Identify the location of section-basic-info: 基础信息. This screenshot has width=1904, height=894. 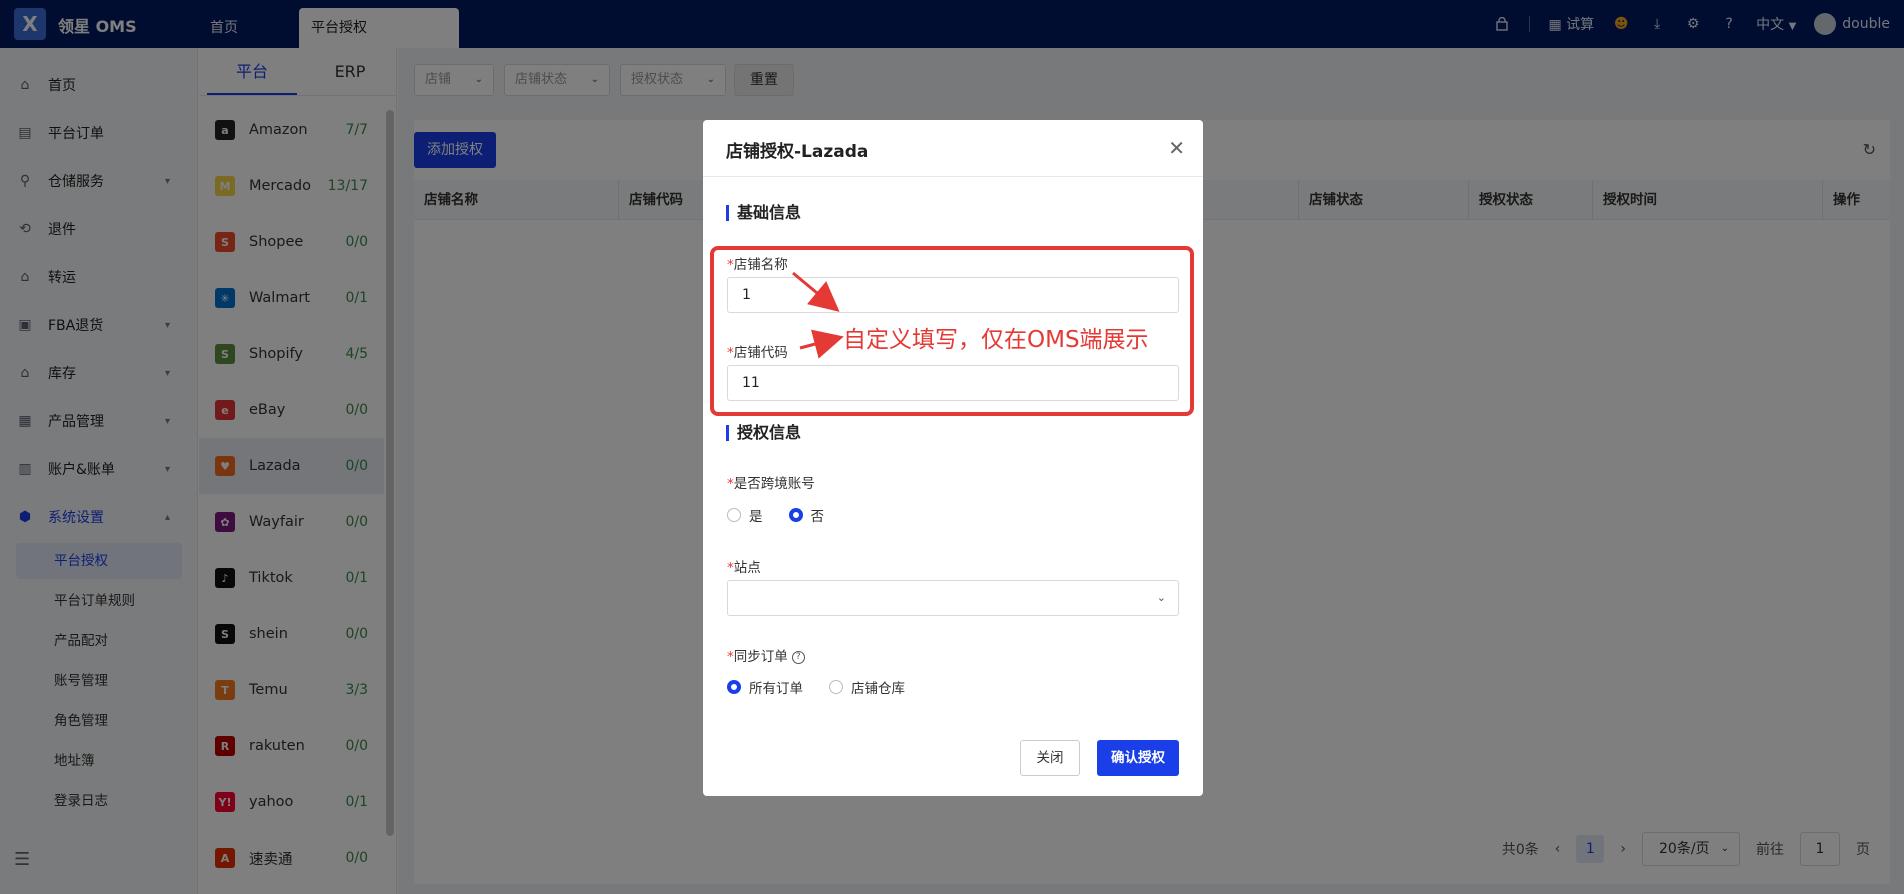
(763, 213).